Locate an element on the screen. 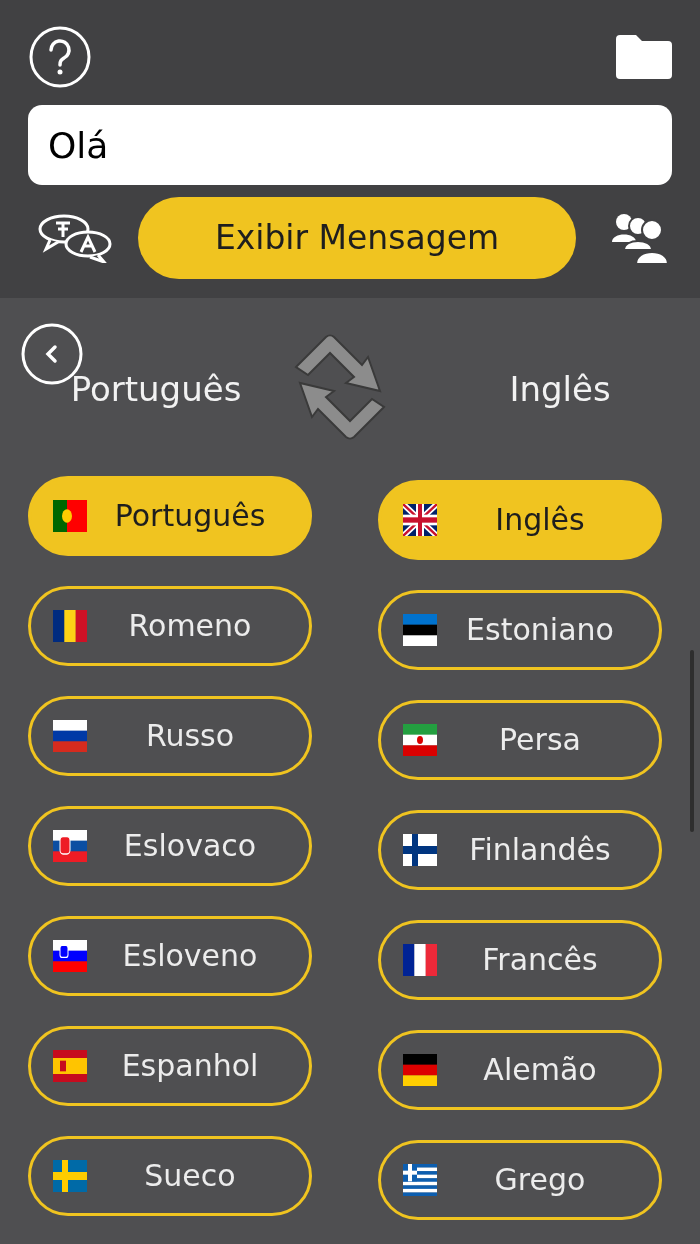  show-message-button: Exibir Mensagem is located at coordinates (357, 238).